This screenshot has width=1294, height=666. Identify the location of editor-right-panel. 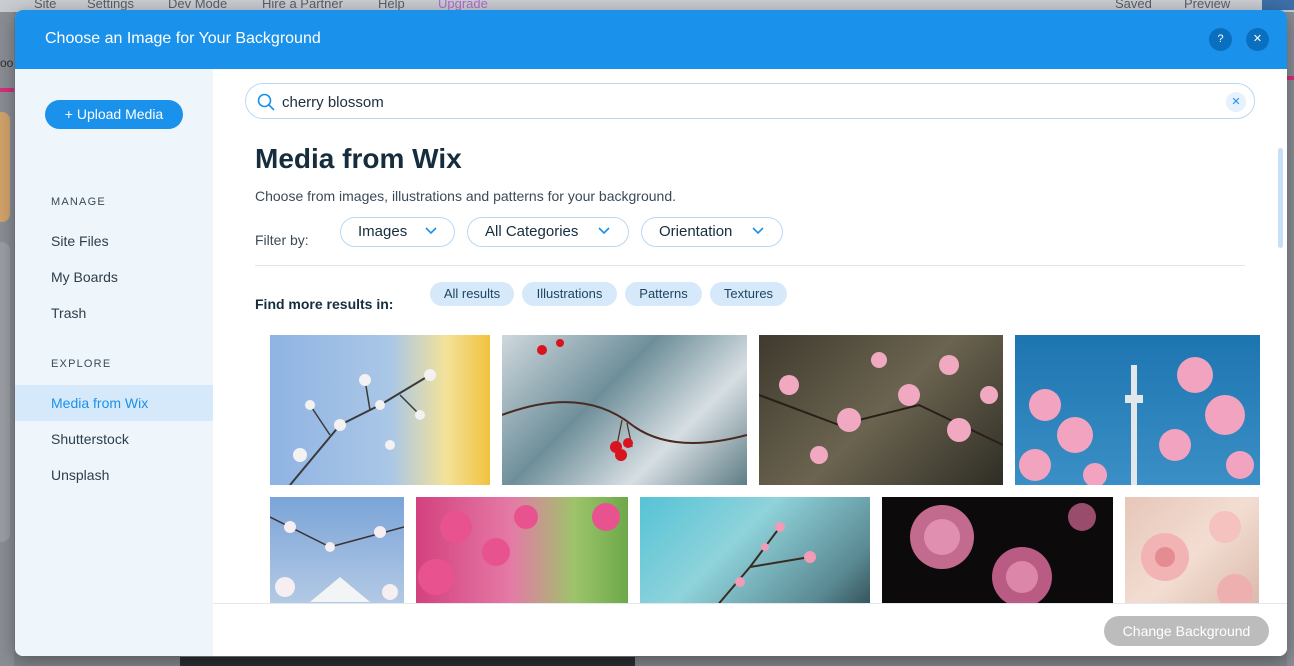
(1290, 339).